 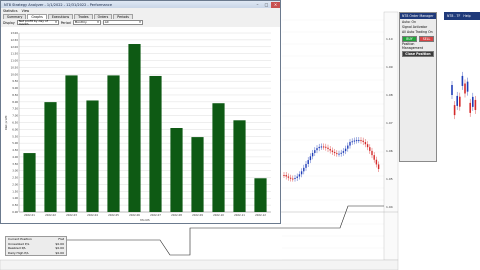 I want to click on x-tick-label: 2022-11, so click(x=239, y=215).